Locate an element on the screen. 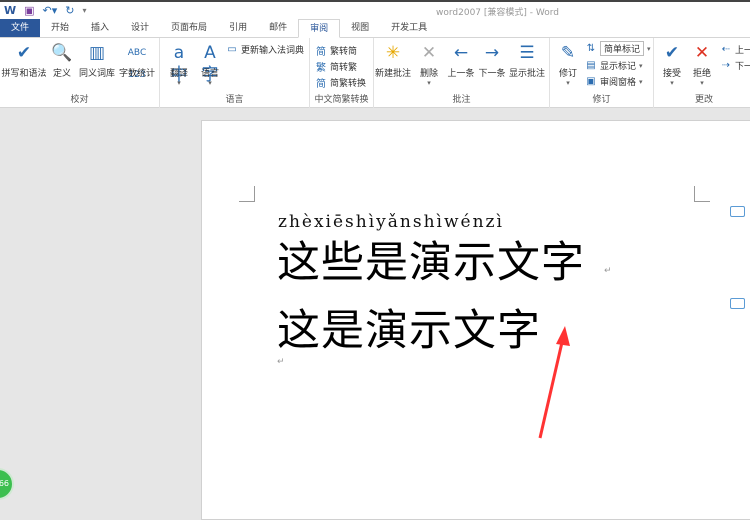 Image resolution: width=750 pixels, height=520 pixels. previous-icon: ⇠ is located at coordinates (726, 49).